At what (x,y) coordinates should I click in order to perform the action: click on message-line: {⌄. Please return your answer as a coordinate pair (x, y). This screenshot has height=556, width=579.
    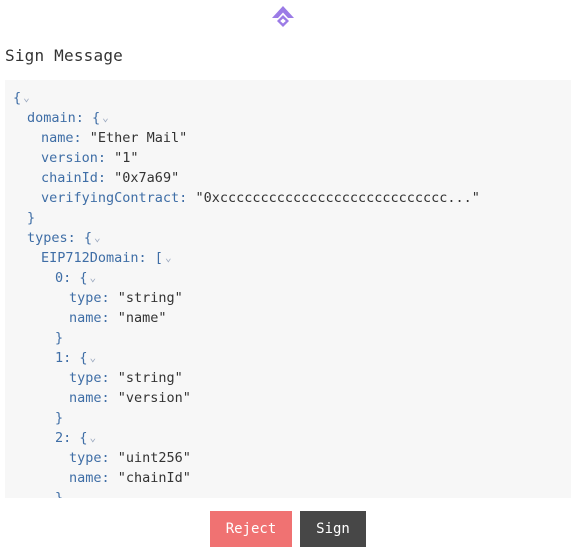
    Looking at the image, I should click on (21, 98).